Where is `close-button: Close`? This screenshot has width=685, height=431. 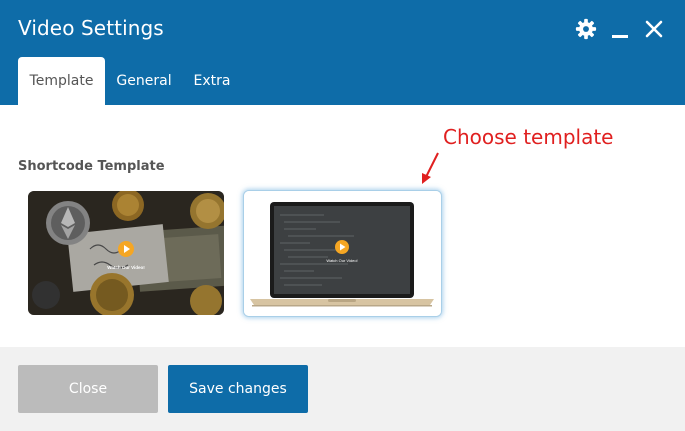
close-button: Close is located at coordinates (88, 389).